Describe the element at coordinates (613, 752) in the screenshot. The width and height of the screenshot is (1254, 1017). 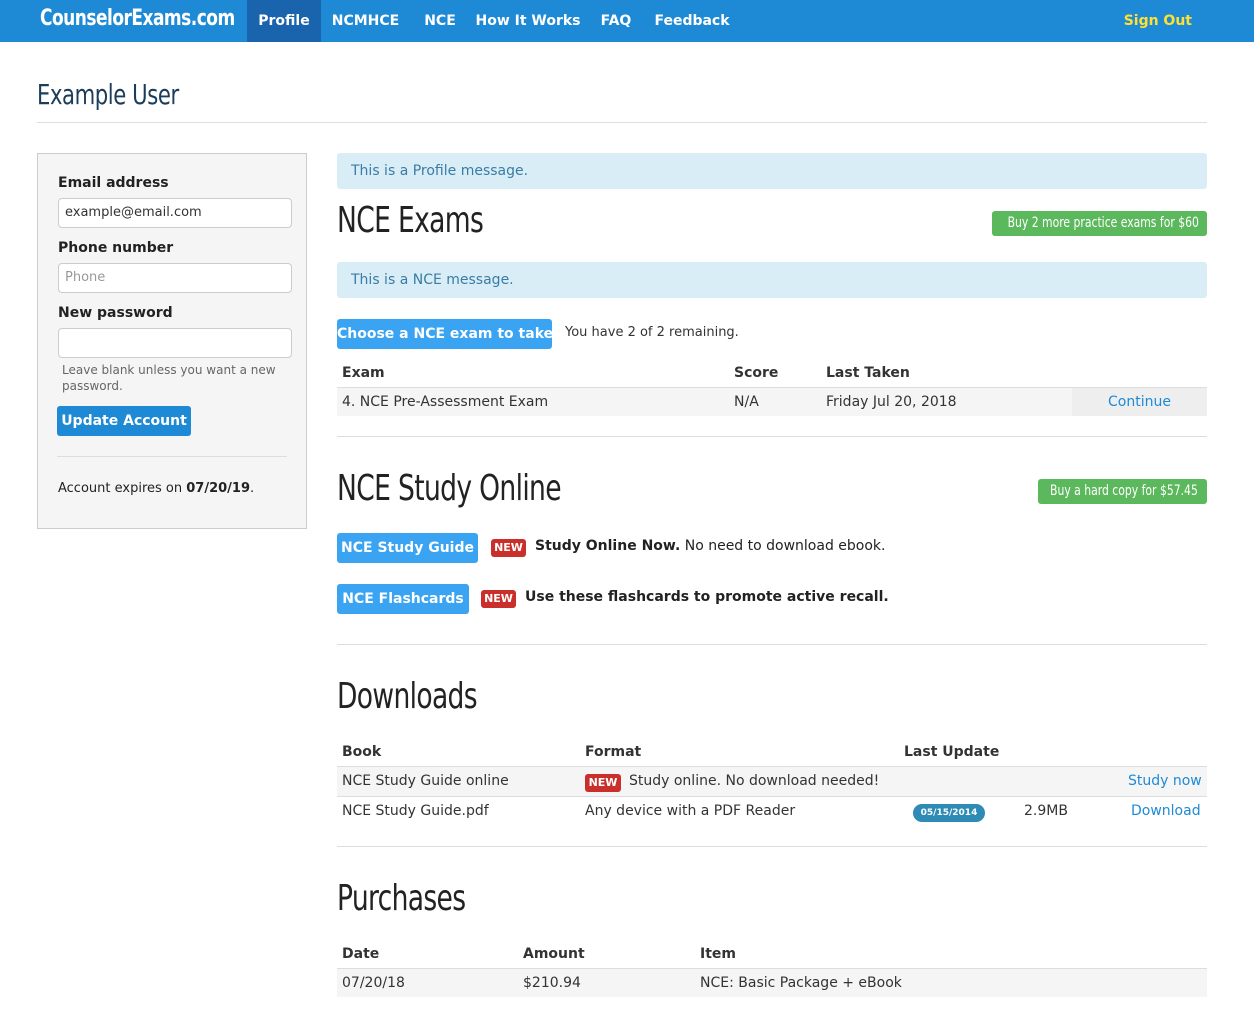
I see `downloads-header-format: Format` at that location.